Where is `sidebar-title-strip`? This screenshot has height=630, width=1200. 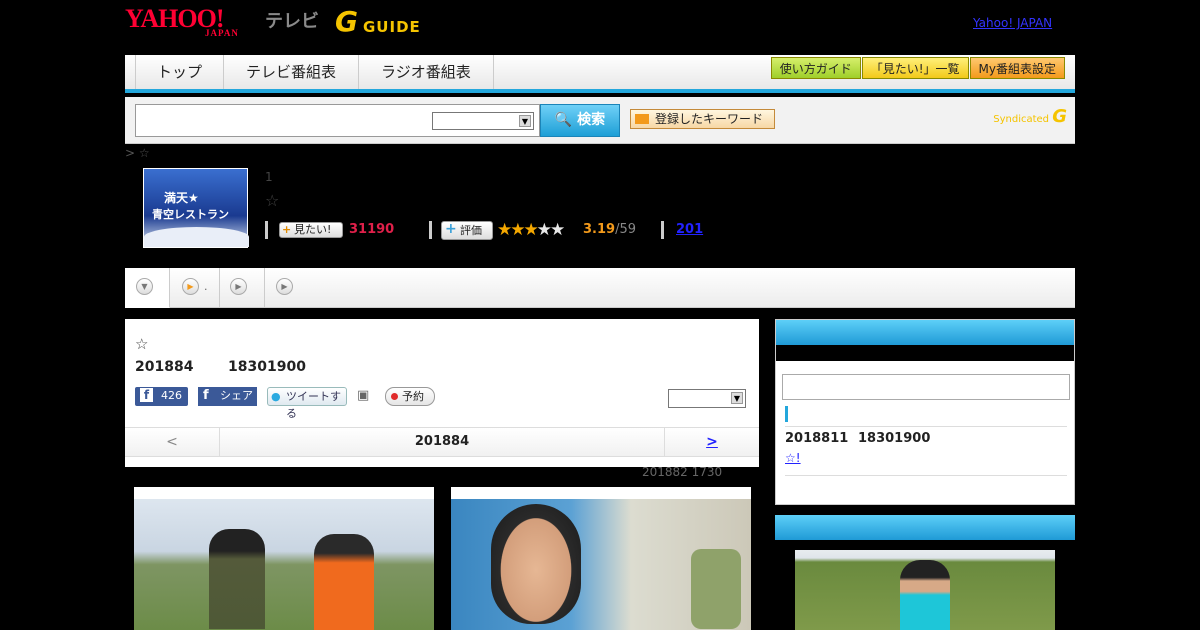
sidebar-title-strip is located at coordinates (925, 353).